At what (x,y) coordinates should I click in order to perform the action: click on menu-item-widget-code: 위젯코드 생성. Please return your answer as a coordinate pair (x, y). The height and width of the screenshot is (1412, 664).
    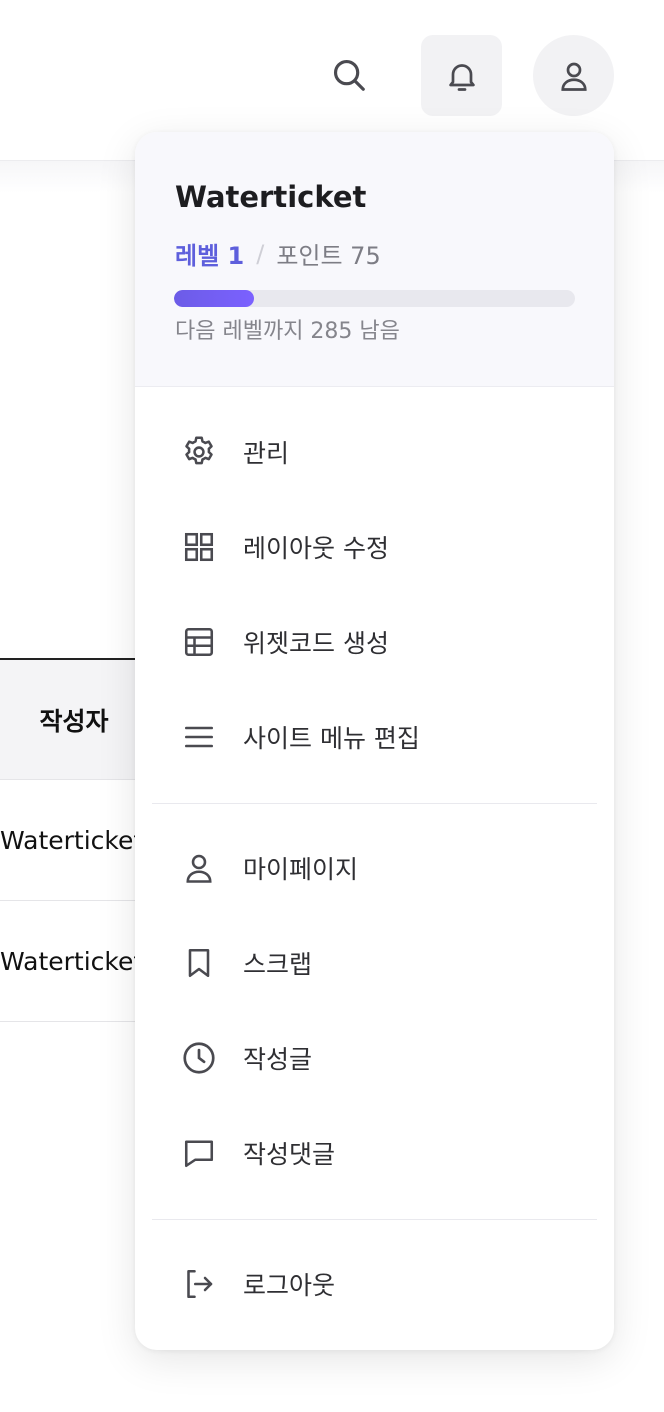
    Looking at the image, I should click on (374, 642).